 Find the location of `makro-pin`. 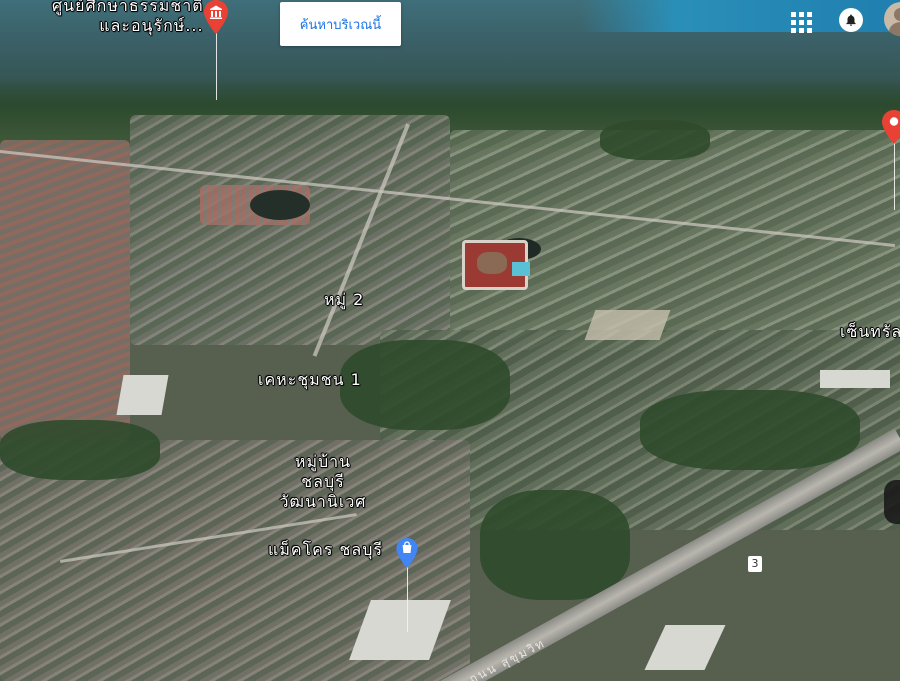

makro-pin is located at coordinates (407, 553).